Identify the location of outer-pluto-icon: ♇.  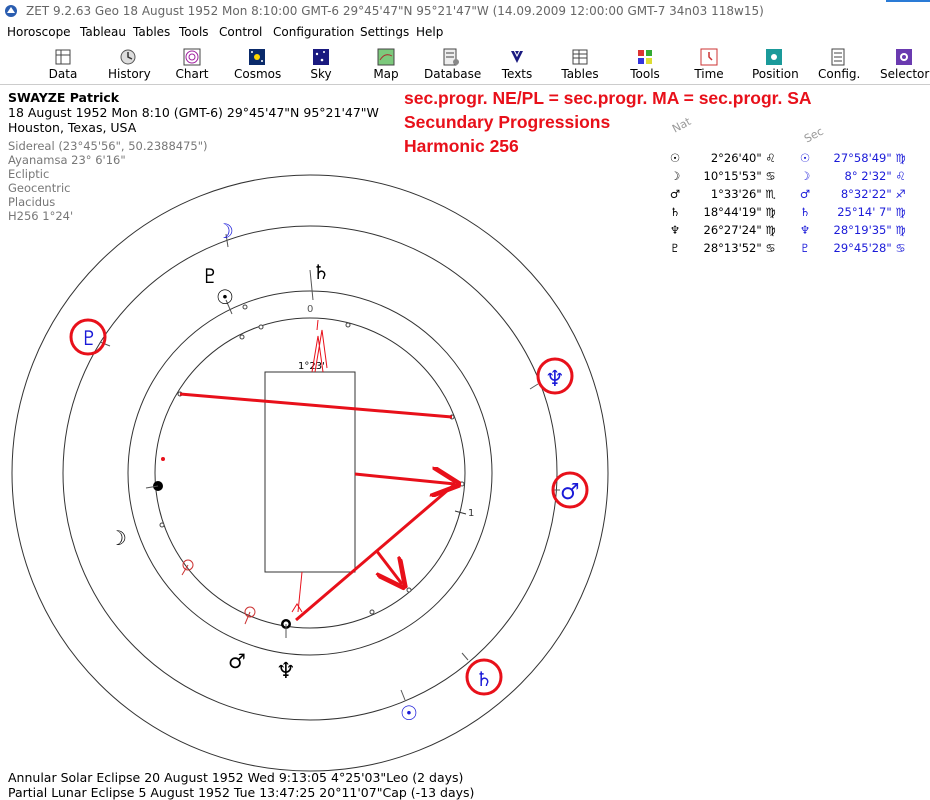
(89, 338).